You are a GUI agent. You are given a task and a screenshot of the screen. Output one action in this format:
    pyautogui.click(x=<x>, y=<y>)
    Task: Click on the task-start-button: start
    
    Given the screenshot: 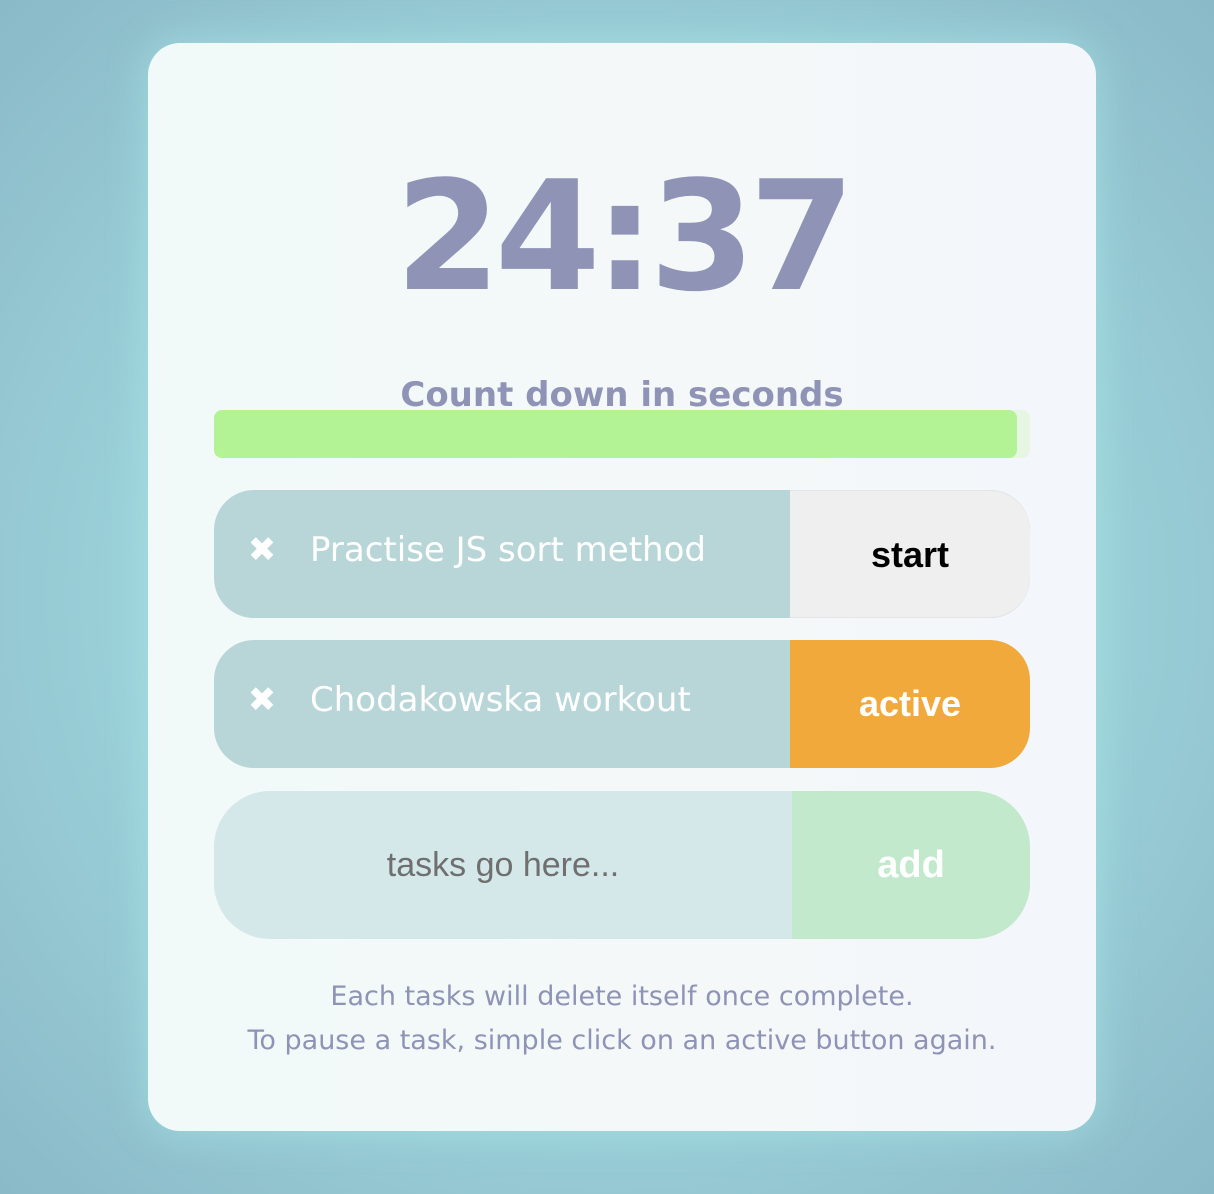 What is the action you would take?
    pyautogui.click(x=910, y=554)
    